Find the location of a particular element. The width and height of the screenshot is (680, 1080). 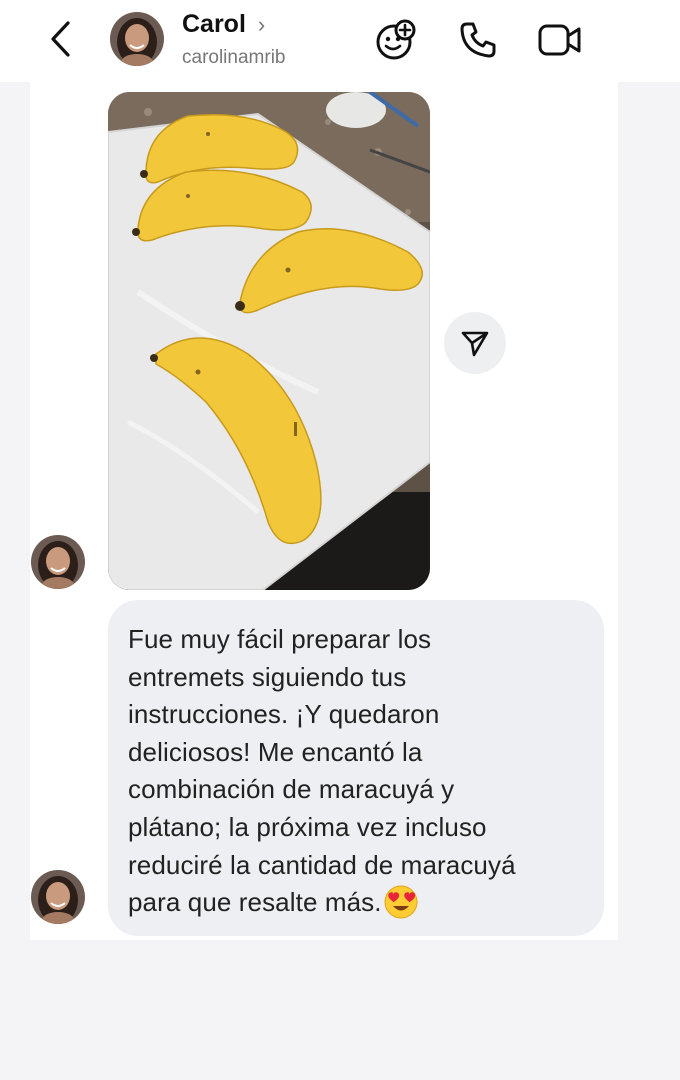

share-button is located at coordinates (475, 343).